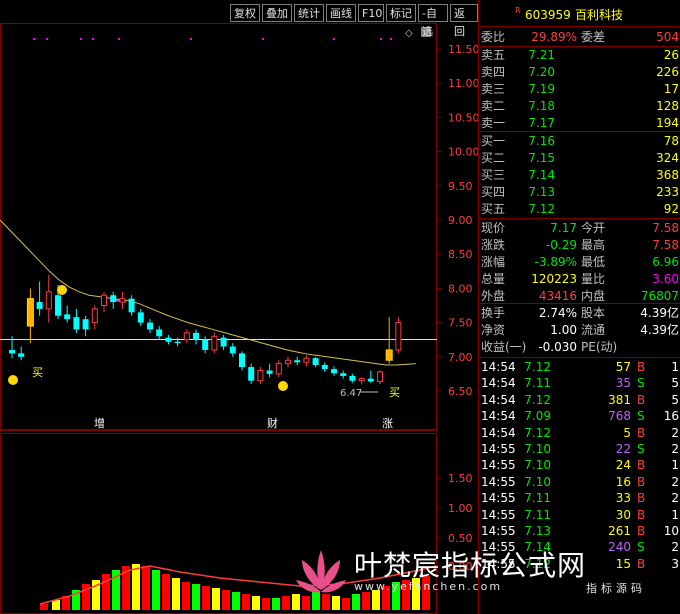 This screenshot has height=614, width=680. I want to click on tick-row: 14:54 7.12 381 B 5, so click(580, 399).